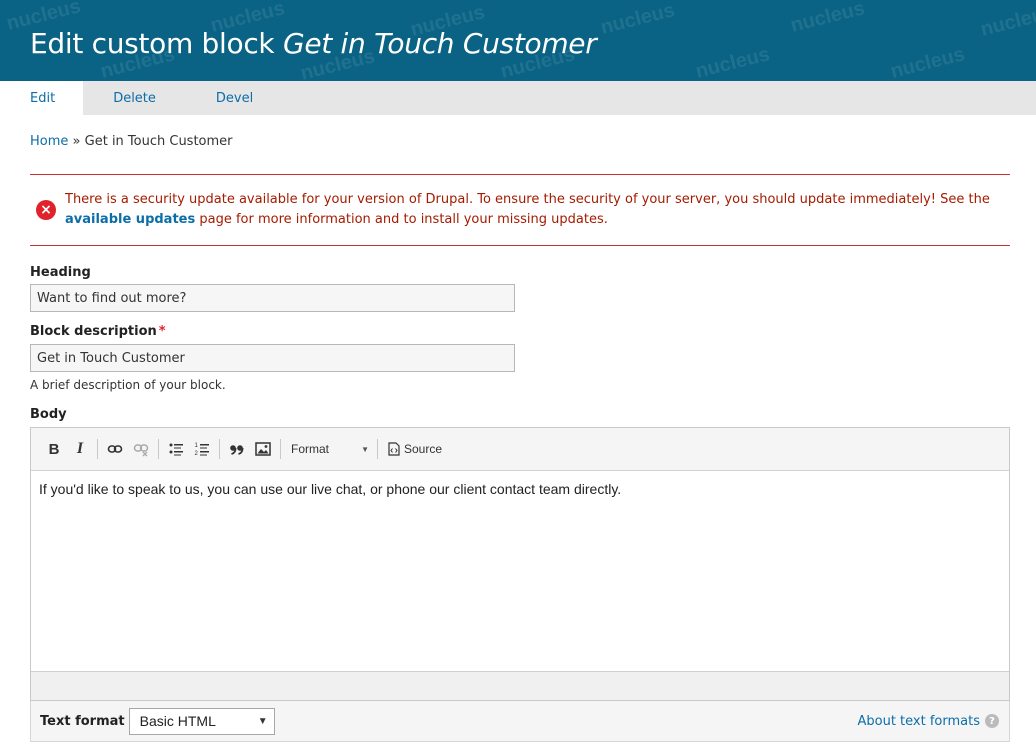 This screenshot has height=747, width=1036. Describe the element at coordinates (272, 298) in the screenshot. I see `heading-input` at that location.